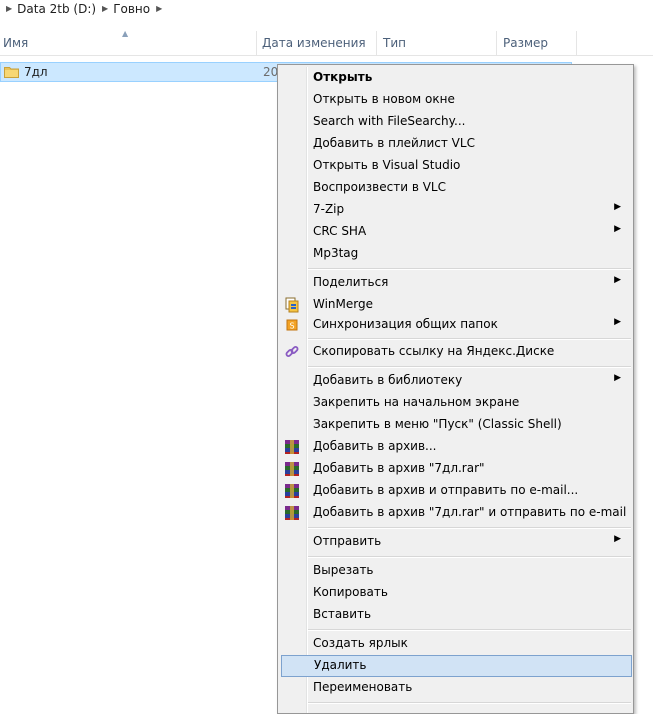 Image resolution: width=653 pixels, height=714 pixels. I want to click on menu-item-label: Поделиться, so click(351, 282).